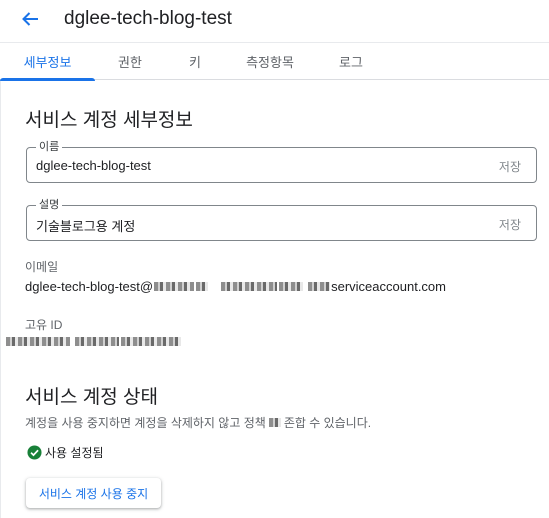 The width and height of the screenshot is (549, 518). I want to click on description-save-button: 저장, so click(510, 224).